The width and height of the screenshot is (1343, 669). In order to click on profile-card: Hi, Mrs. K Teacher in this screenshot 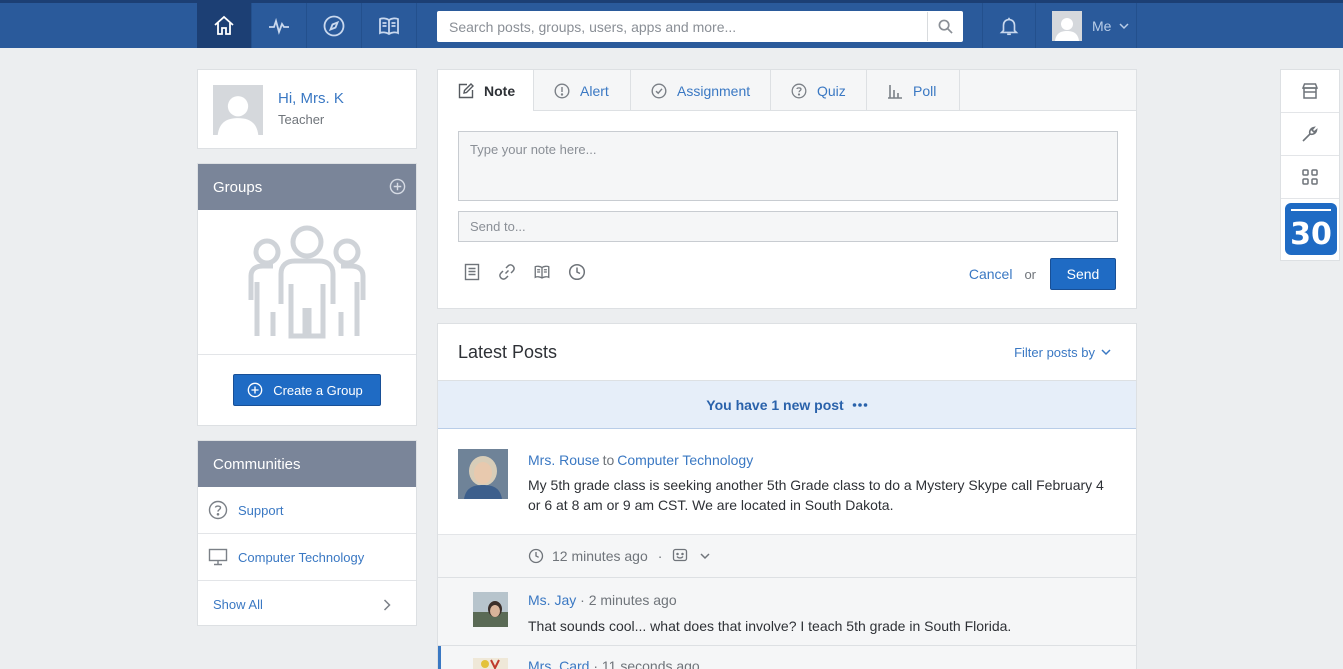, I will do `click(307, 109)`.